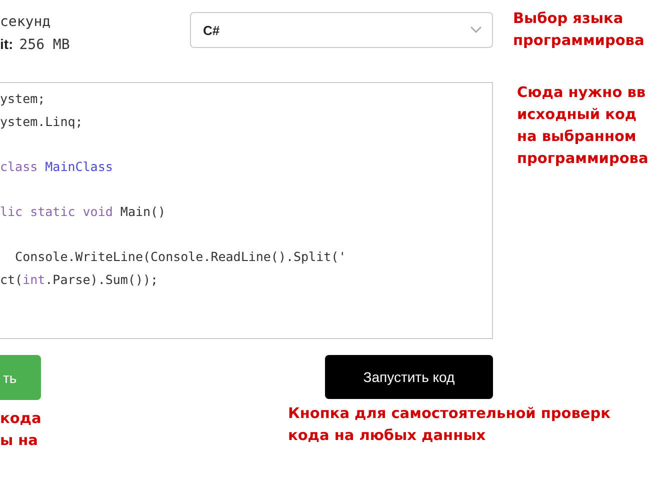 The image size is (665, 495). I want to click on memory-limit: 256 MB, so click(44, 45).